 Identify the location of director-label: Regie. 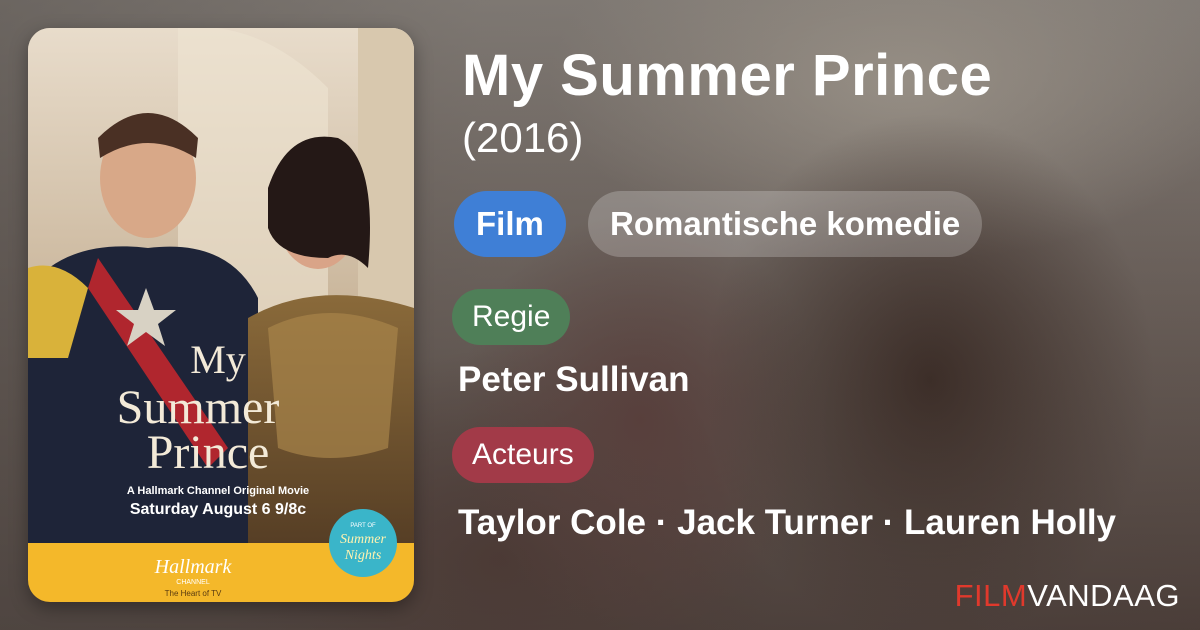
(511, 317).